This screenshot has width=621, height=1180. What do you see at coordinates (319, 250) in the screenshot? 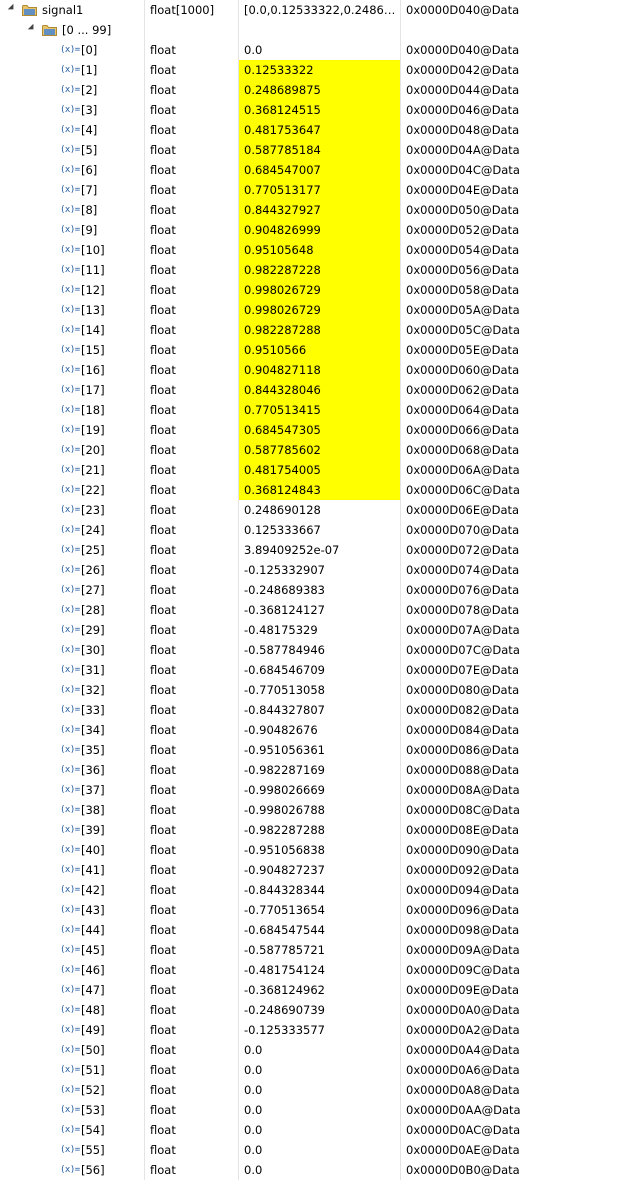
I see `element-value: 0.95105648` at bounding box center [319, 250].